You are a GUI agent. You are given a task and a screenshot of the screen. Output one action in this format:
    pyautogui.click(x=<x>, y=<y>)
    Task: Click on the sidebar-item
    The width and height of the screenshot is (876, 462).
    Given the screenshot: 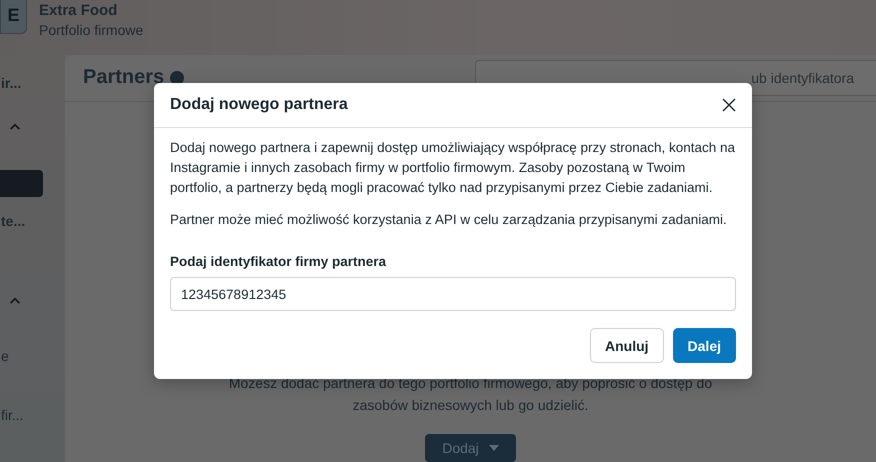 What is the action you would take?
    pyautogui.click(x=21, y=184)
    